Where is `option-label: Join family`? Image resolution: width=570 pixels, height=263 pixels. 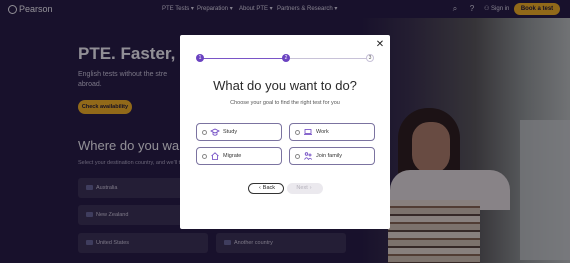 option-label: Join family is located at coordinates (329, 156).